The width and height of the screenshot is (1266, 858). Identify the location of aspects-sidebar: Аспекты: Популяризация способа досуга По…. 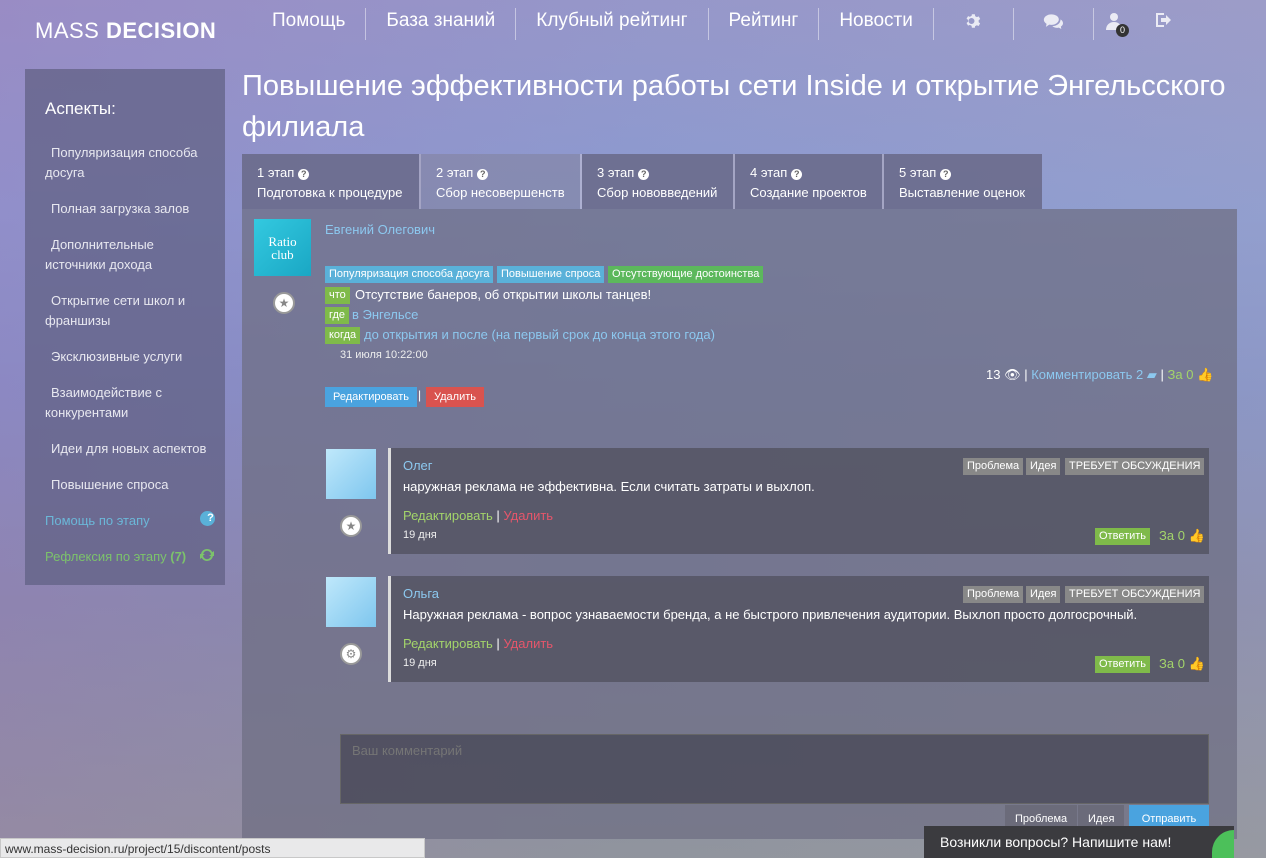
(125, 327).